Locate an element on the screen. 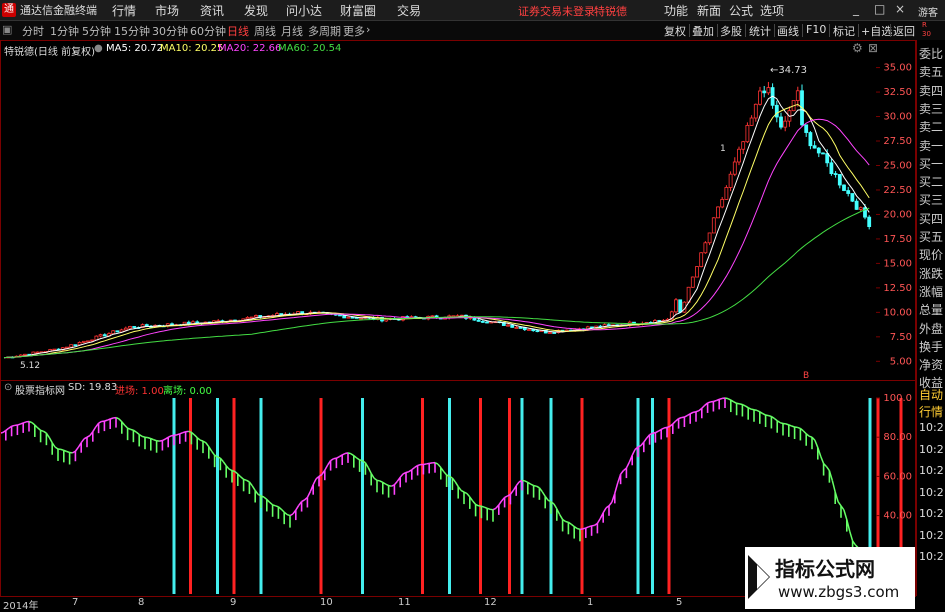  menu-xuanxiang: 选项 is located at coordinates (772, 10).